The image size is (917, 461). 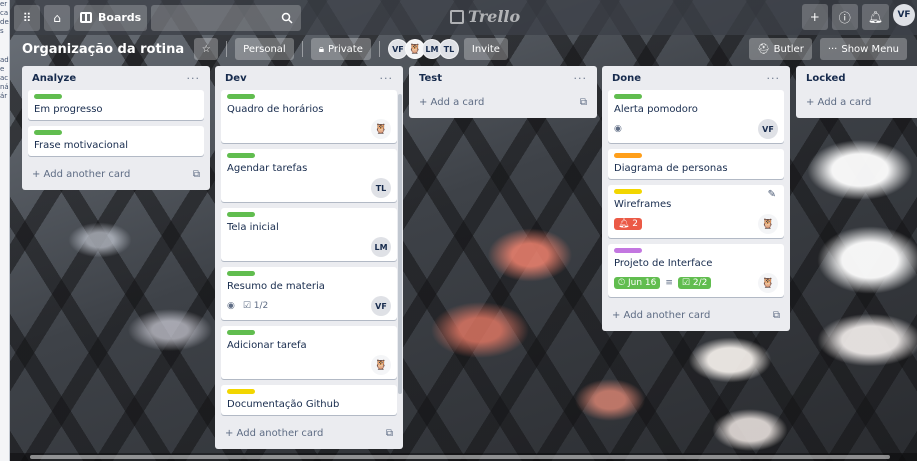 I want to click on butler-button: ⛑︎ Butler, so click(x=780, y=49).